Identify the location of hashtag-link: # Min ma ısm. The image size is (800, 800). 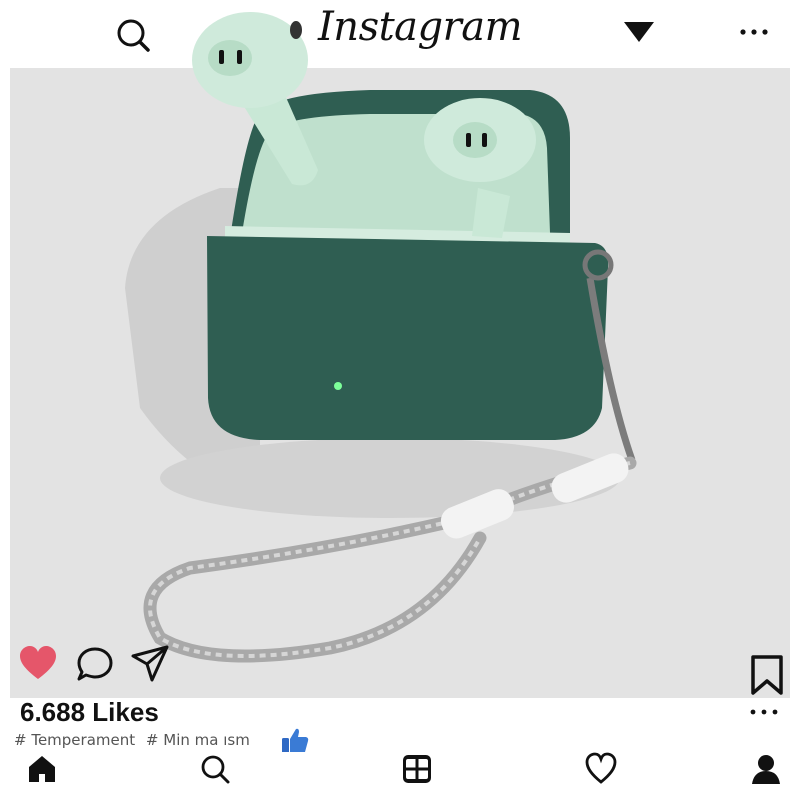
(198, 740).